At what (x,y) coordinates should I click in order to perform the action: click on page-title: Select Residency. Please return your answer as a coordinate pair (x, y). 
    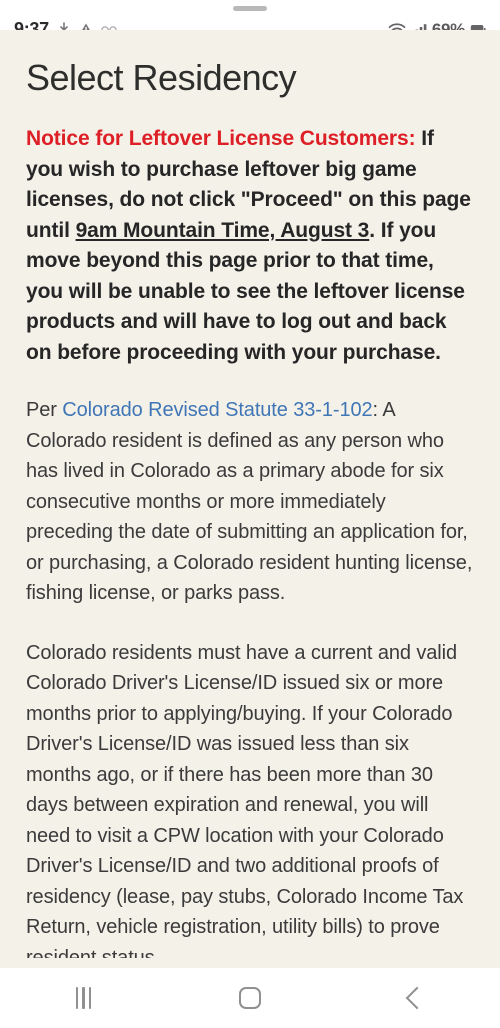
    Looking at the image, I should click on (161, 77).